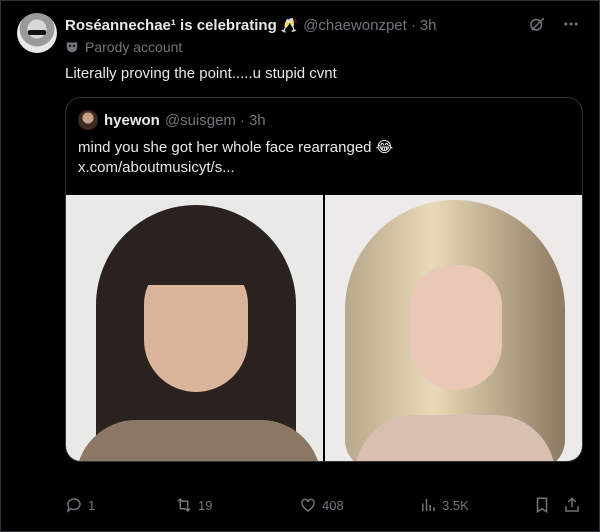 This screenshot has height=532, width=600. What do you see at coordinates (289, 24) in the screenshot?
I see `celebrate-icon: 🥂` at bounding box center [289, 24].